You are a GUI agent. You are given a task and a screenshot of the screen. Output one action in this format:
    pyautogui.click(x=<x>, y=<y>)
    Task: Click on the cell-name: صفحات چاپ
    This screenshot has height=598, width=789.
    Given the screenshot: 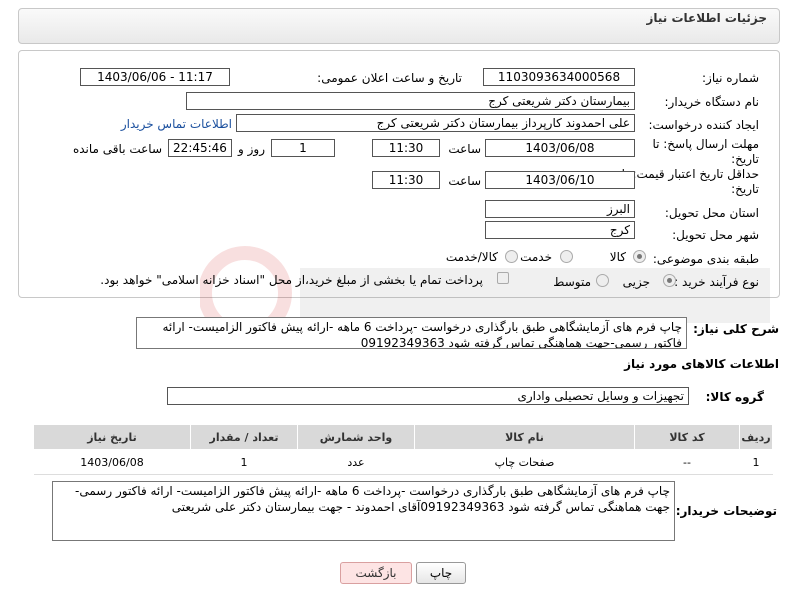 What is the action you would take?
    pyautogui.click(x=524, y=462)
    